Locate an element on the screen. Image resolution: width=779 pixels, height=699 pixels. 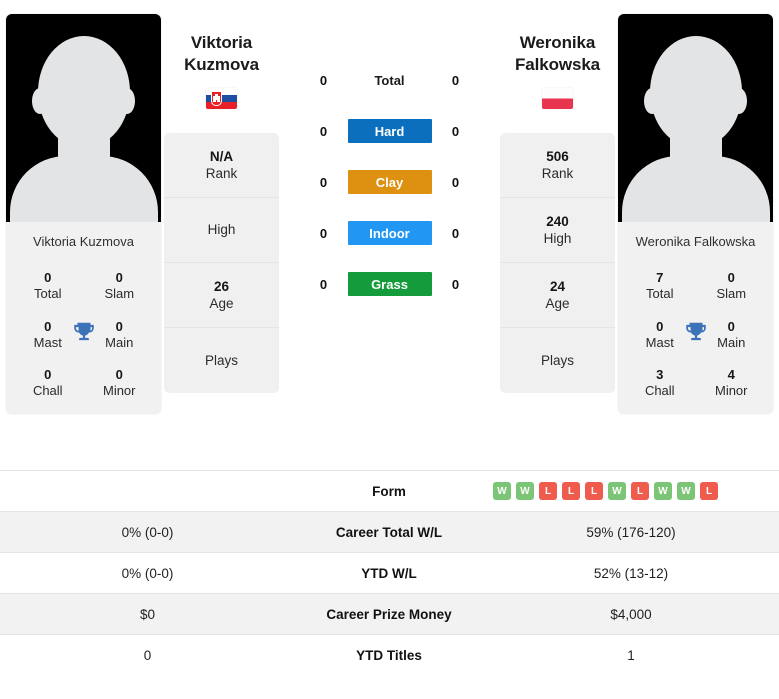
left-info-high-label: High is located at coordinates (221, 230).